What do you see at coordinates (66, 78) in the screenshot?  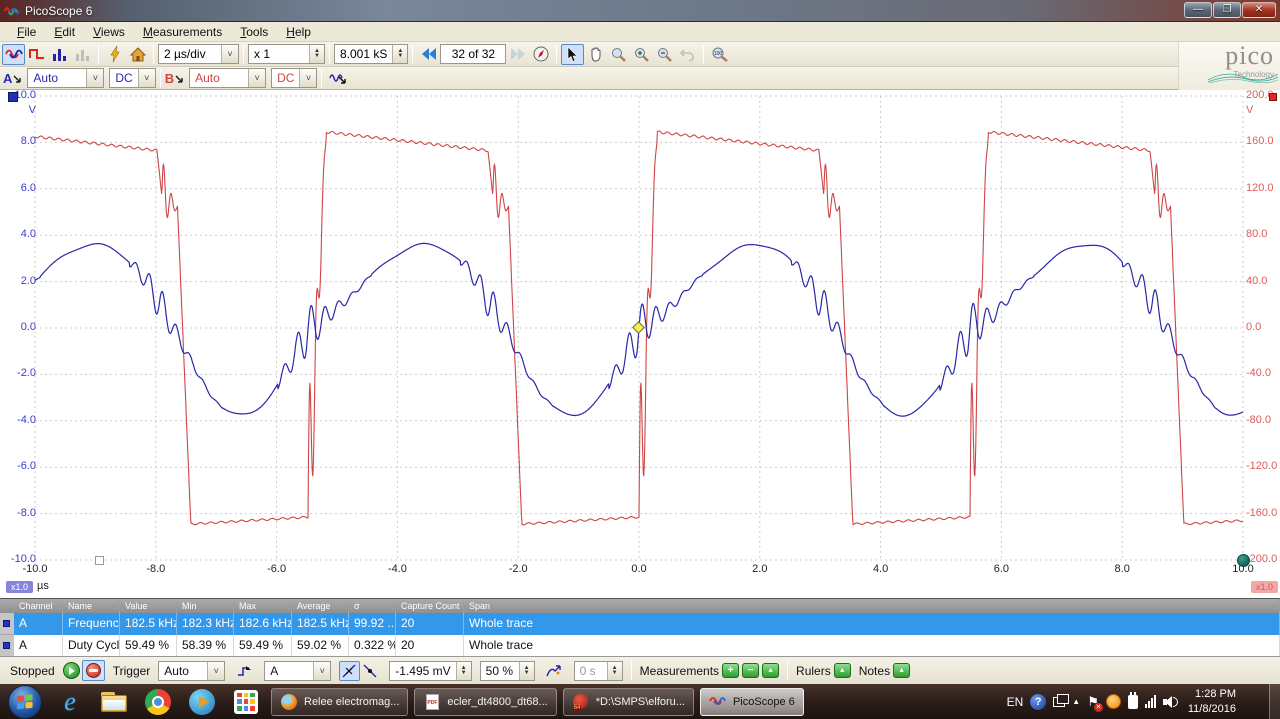 I see `channel-a-range-dropdown: Auto ˅` at bounding box center [66, 78].